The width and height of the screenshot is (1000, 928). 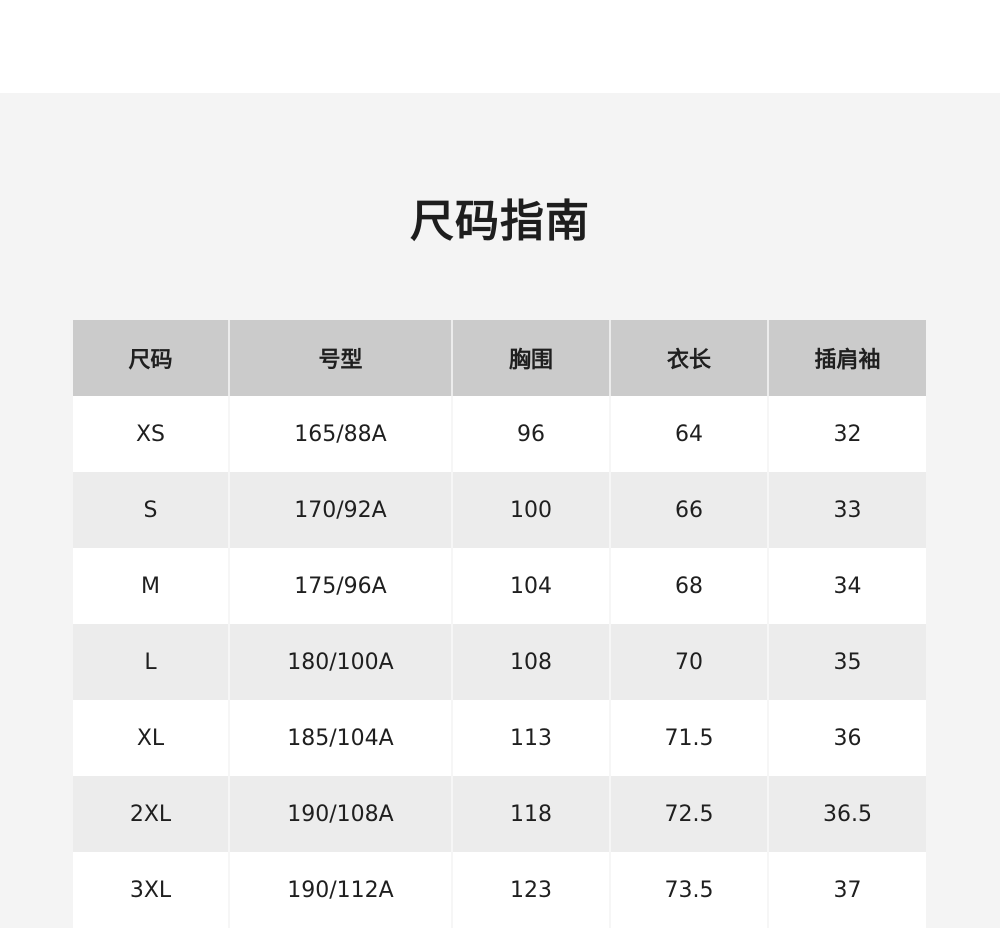 What do you see at coordinates (688, 358) in the screenshot?
I see `header-length: 衣长` at bounding box center [688, 358].